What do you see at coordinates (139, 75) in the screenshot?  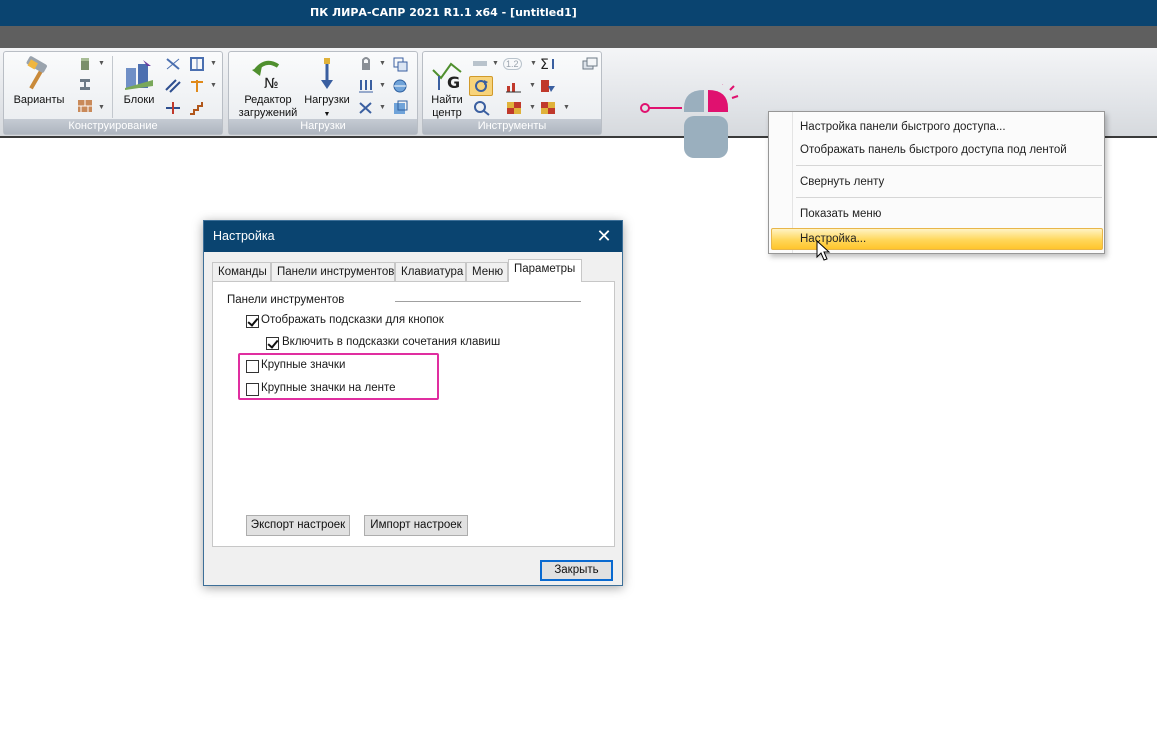 I see `blocks-icon` at bounding box center [139, 75].